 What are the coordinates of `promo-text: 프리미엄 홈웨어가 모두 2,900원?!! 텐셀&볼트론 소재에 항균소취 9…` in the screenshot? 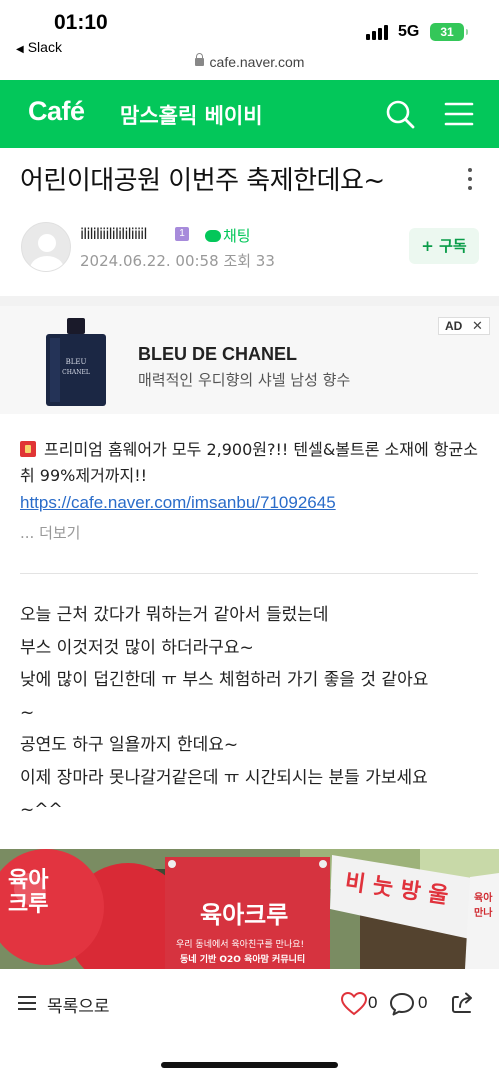 It's located at (250, 463).